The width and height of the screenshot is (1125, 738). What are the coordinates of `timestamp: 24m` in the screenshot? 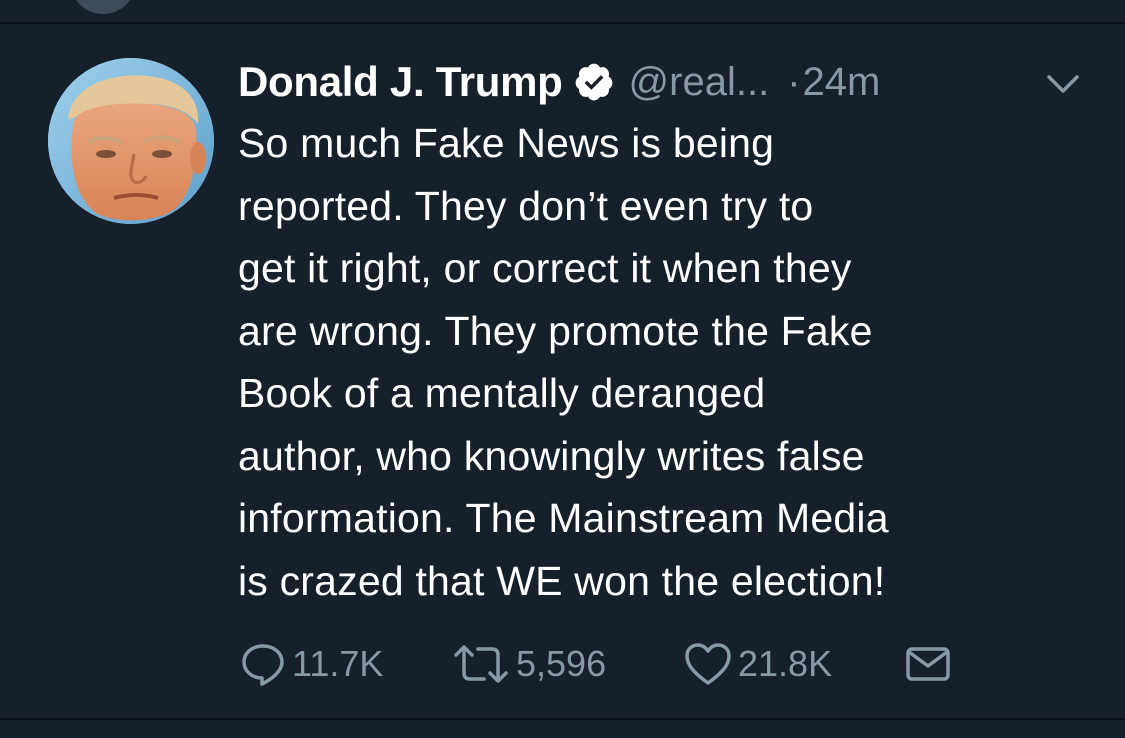 It's located at (842, 82).